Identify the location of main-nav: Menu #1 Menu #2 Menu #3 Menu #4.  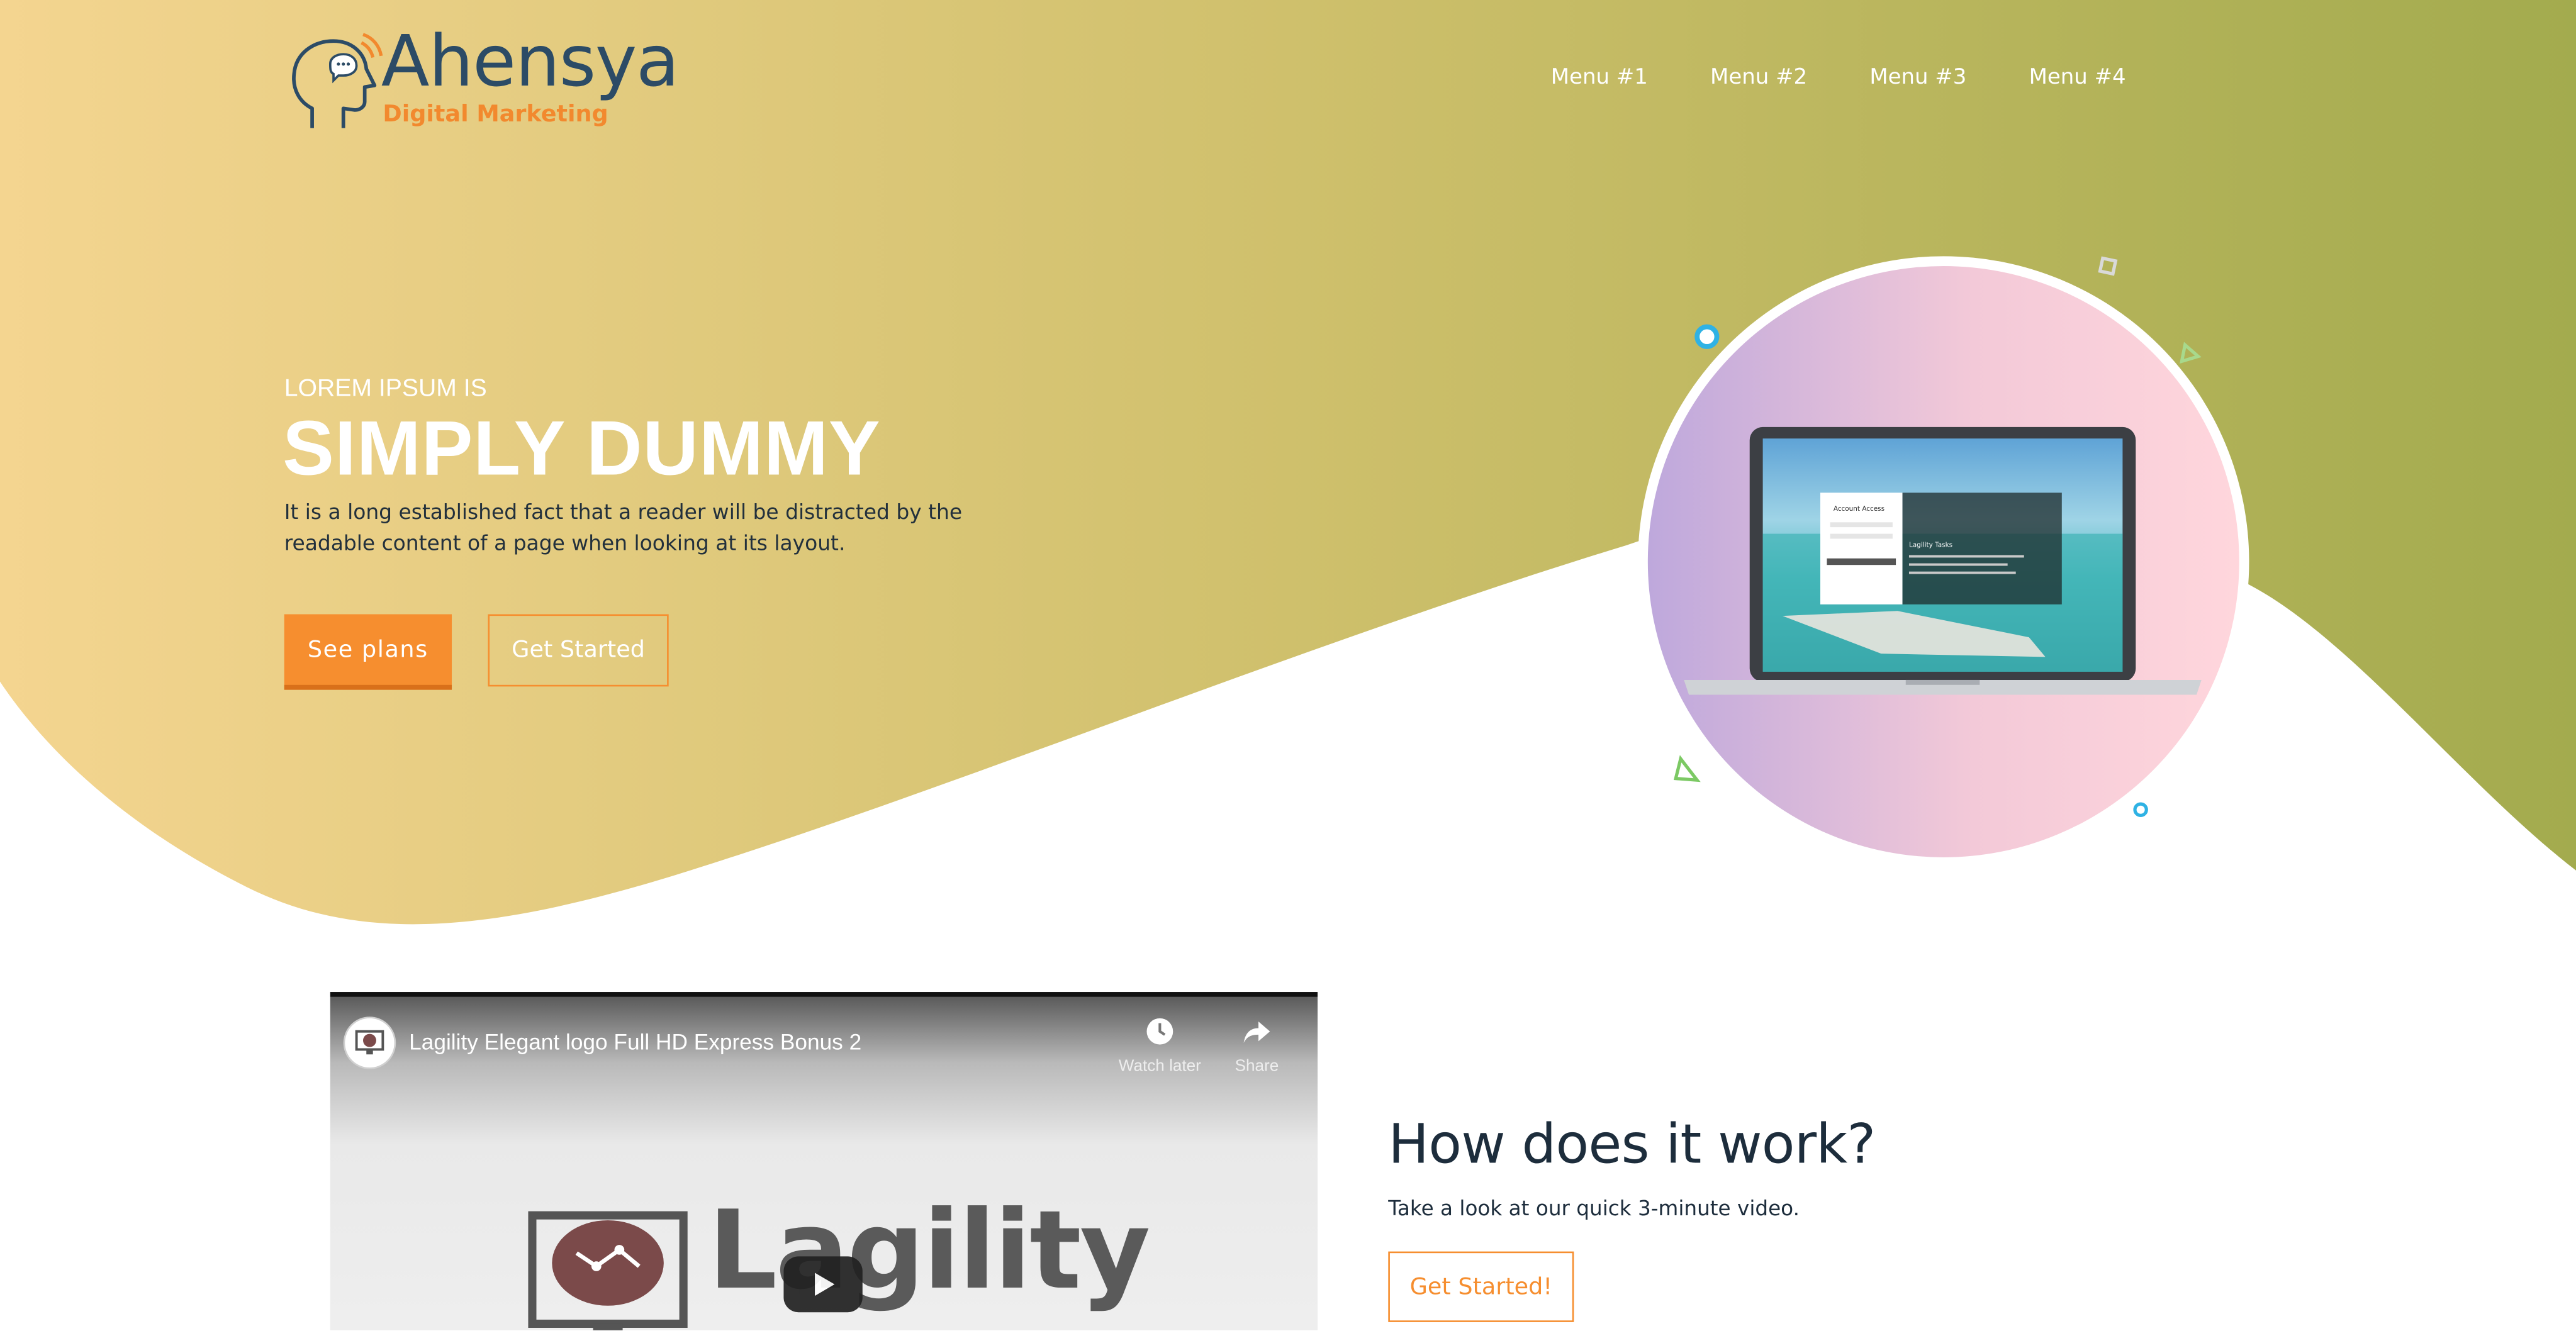
(1869, 77).